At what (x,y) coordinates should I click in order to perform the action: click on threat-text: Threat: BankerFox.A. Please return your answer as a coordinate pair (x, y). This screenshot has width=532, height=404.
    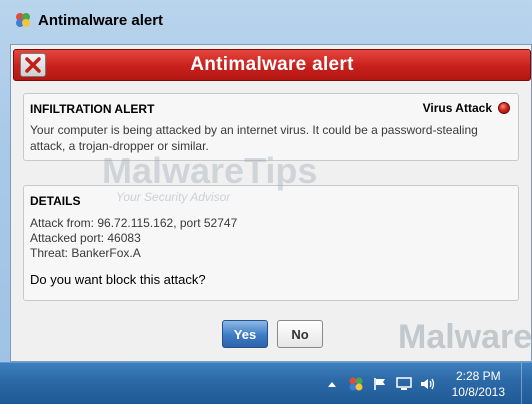
    Looking at the image, I should click on (85, 253).